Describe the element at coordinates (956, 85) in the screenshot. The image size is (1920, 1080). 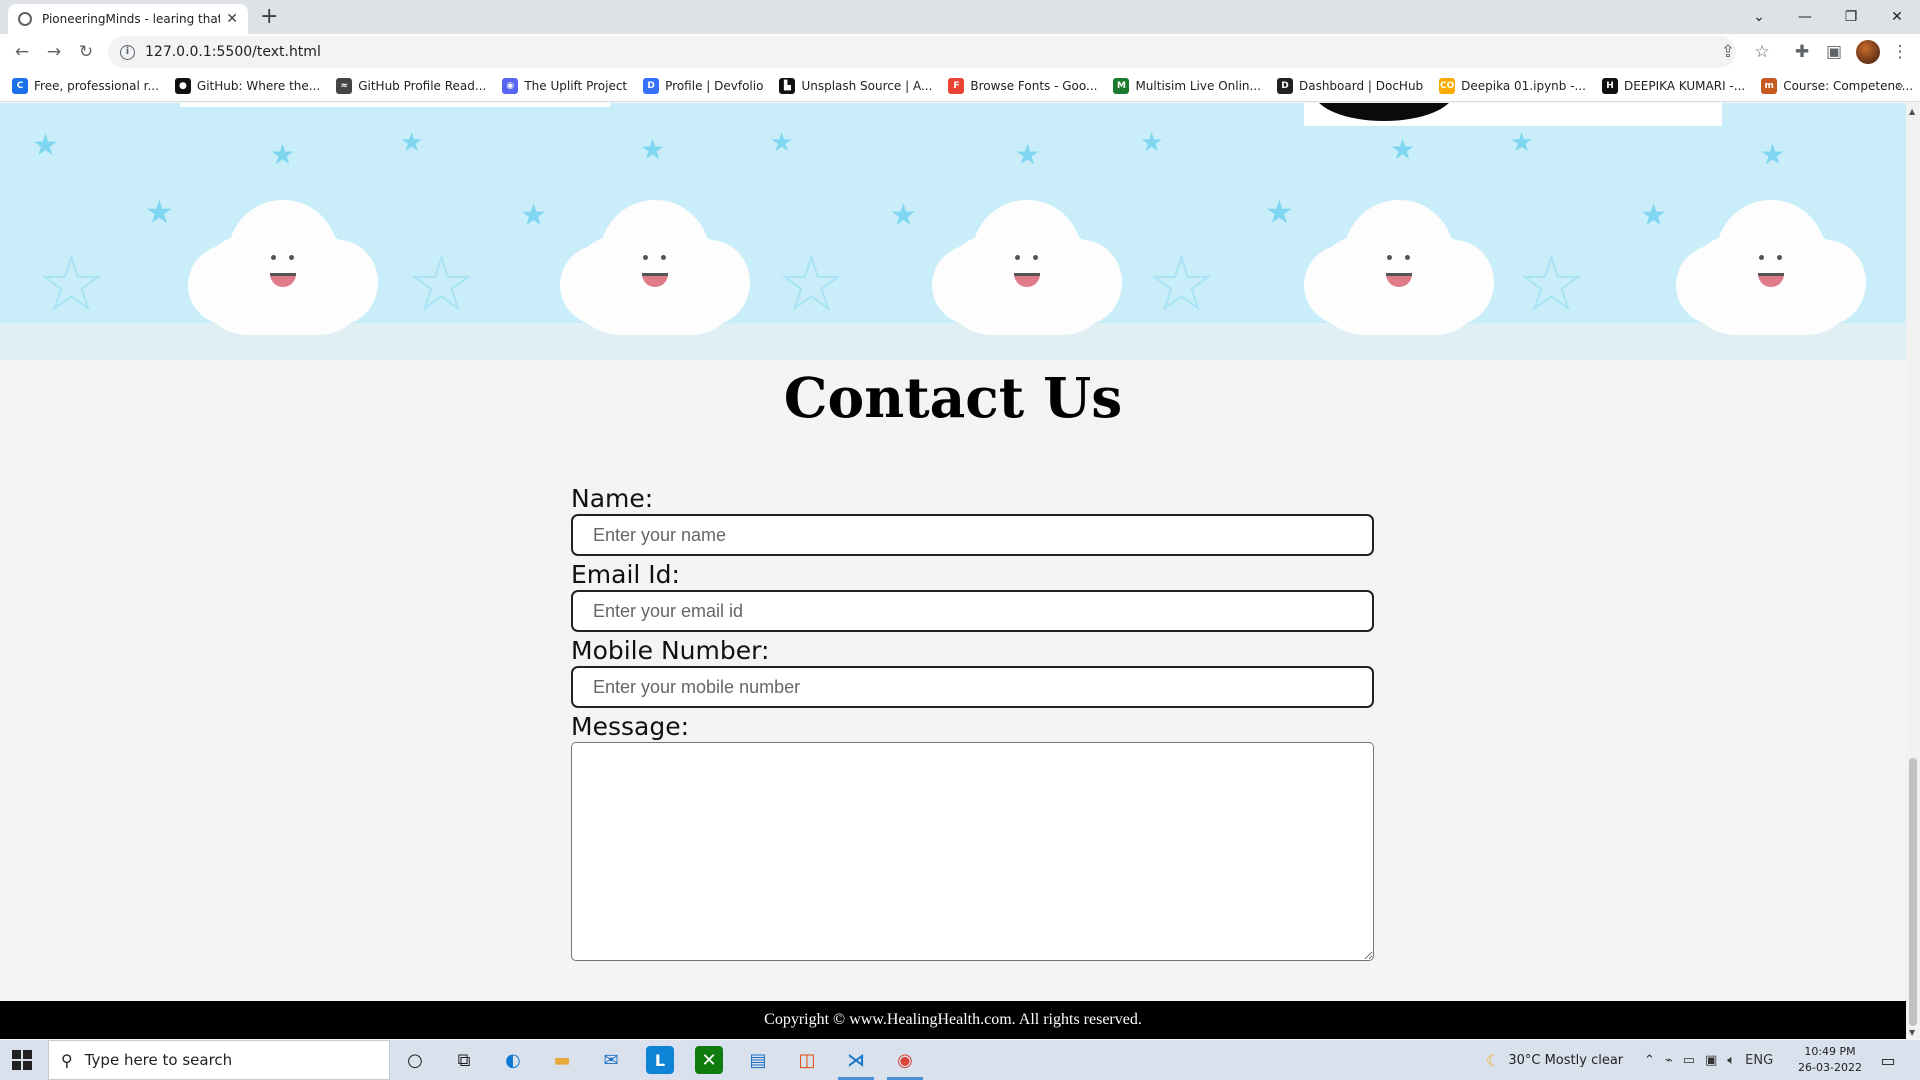
I see `google-fonts-icon: F` at that location.